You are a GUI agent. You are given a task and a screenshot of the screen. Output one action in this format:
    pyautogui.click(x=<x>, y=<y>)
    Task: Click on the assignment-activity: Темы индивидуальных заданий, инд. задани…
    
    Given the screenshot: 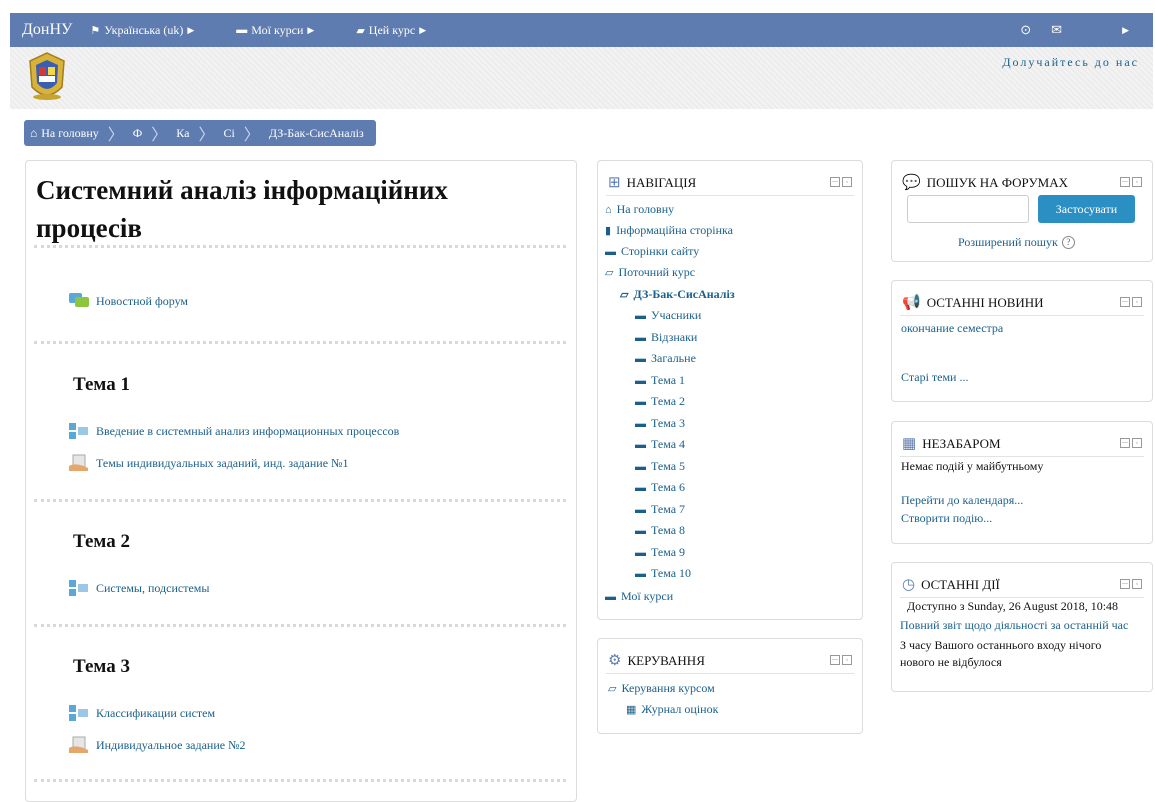 What is the action you would take?
    pyautogui.click(x=208, y=463)
    